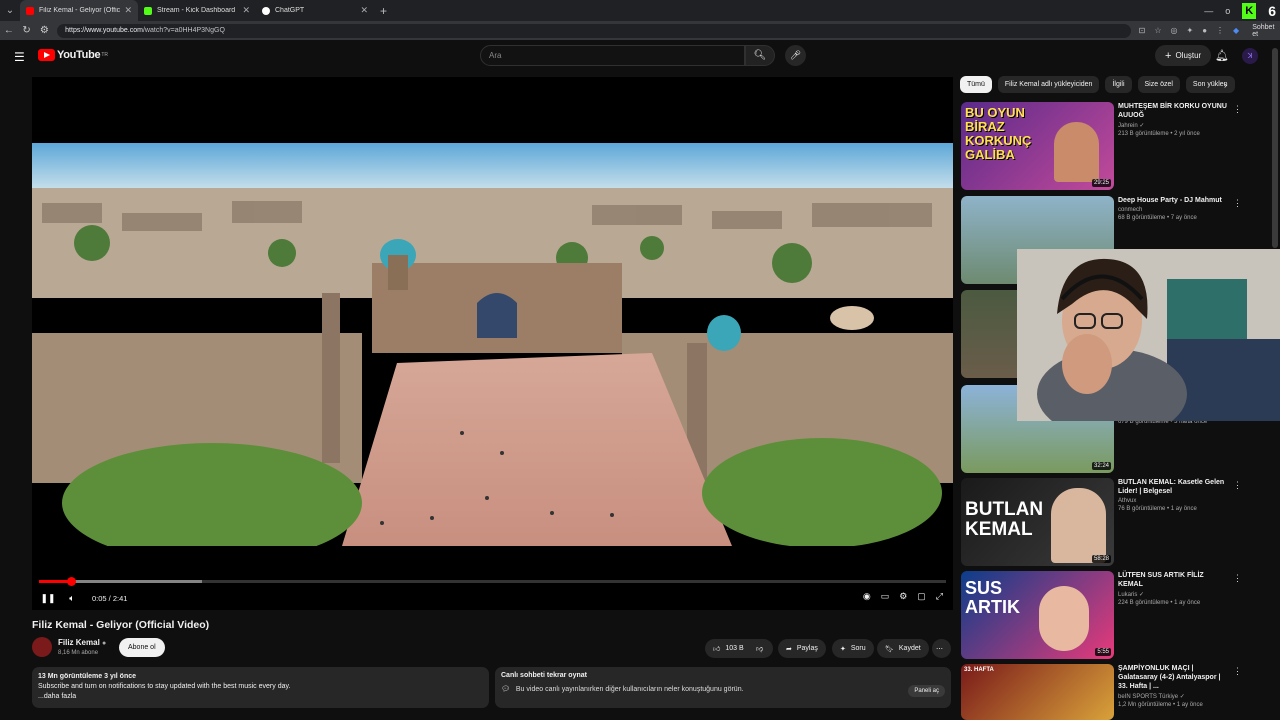 This screenshot has width=1280, height=720. Describe the element at coordinates (142, 647) in the screenshot. I see `subscribe-button: Abone ol` at that location.